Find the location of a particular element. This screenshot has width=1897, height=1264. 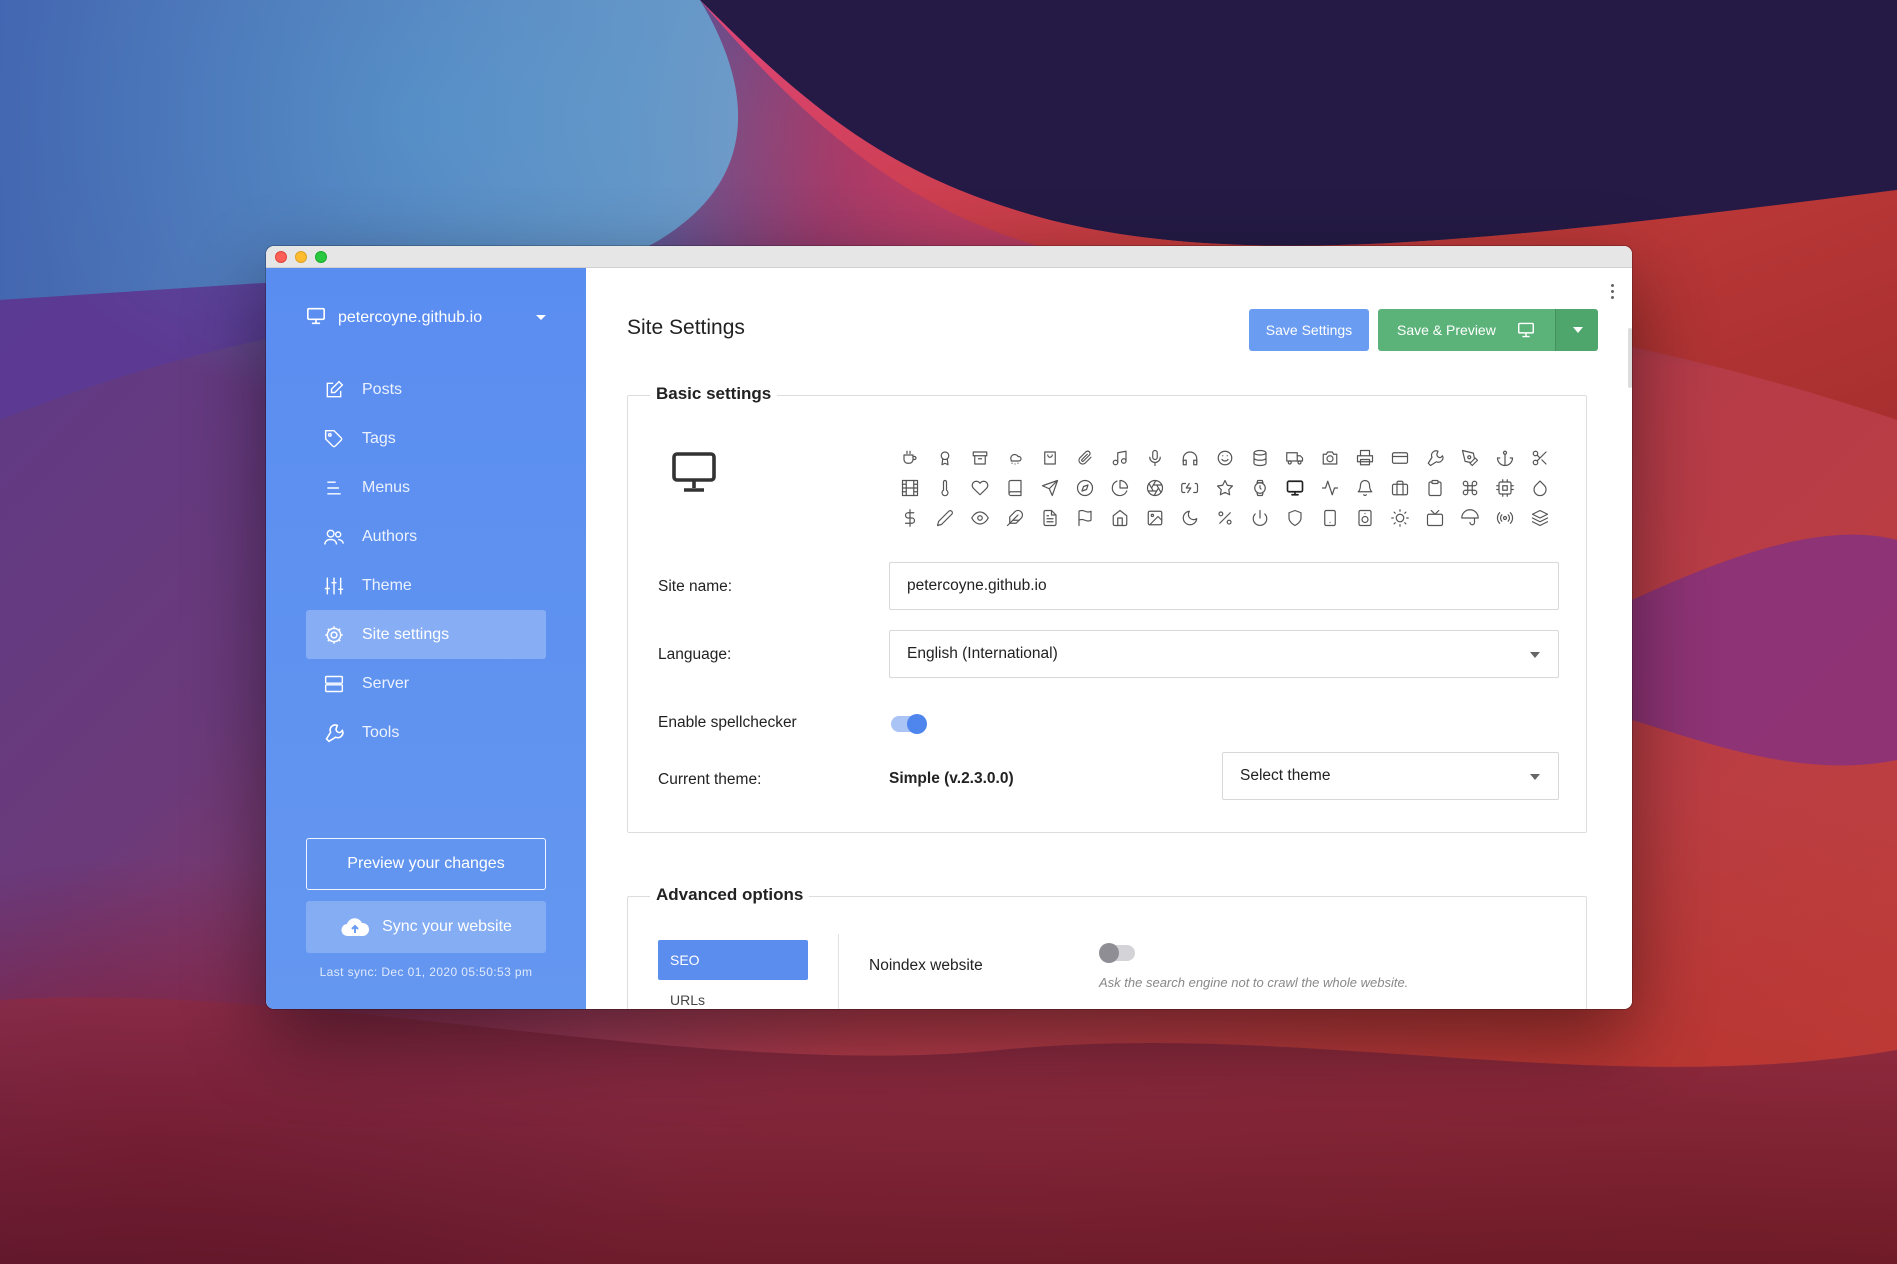

credit-card-icon is located at coordinates (1399, 458).